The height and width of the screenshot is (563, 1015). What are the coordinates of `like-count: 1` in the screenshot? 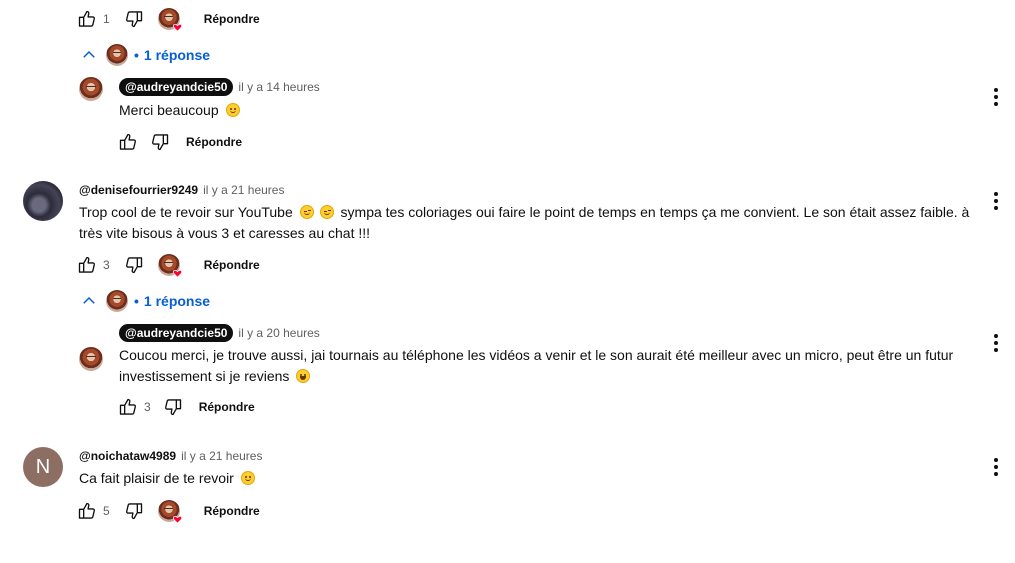 It's located at (106, 19).